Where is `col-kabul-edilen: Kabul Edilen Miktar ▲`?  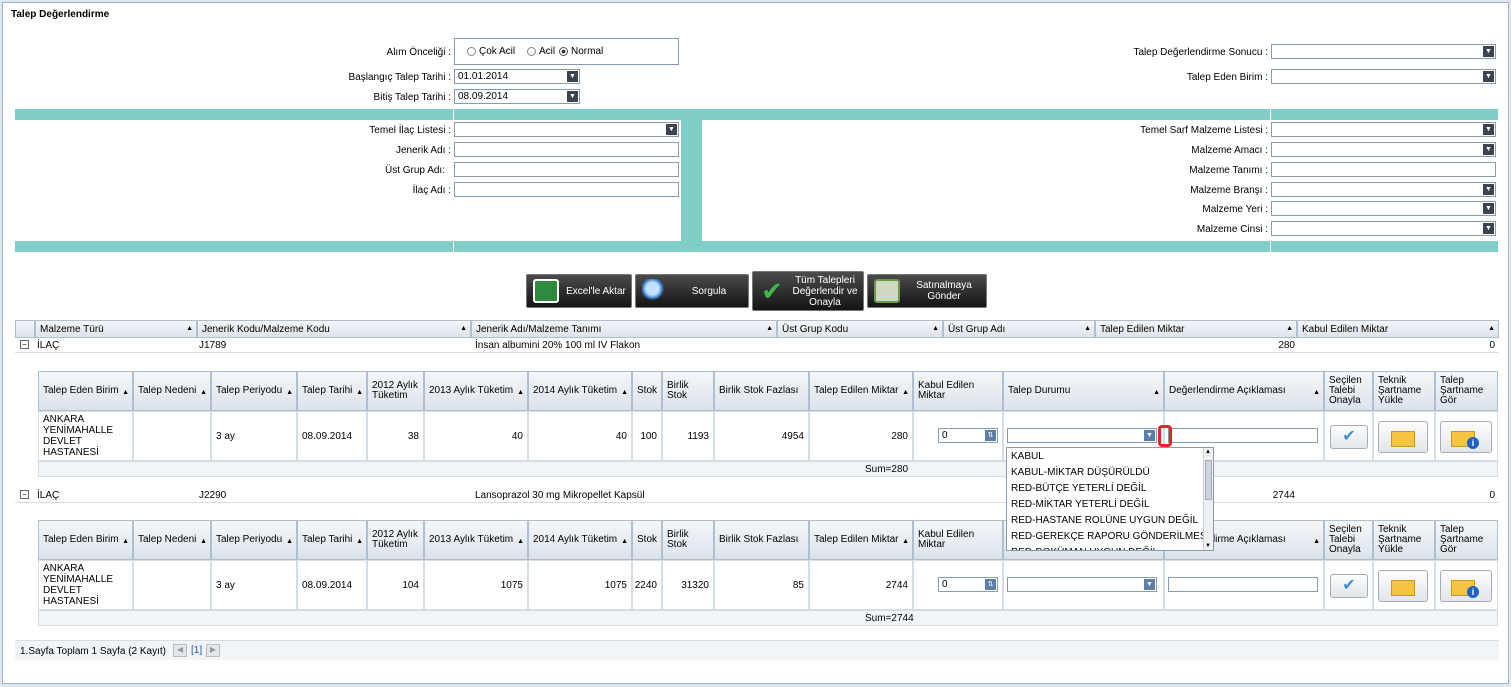
col-kabul-edilen: Kabul Edilen Miktar ▲ is located at coordinates (1398, 329).